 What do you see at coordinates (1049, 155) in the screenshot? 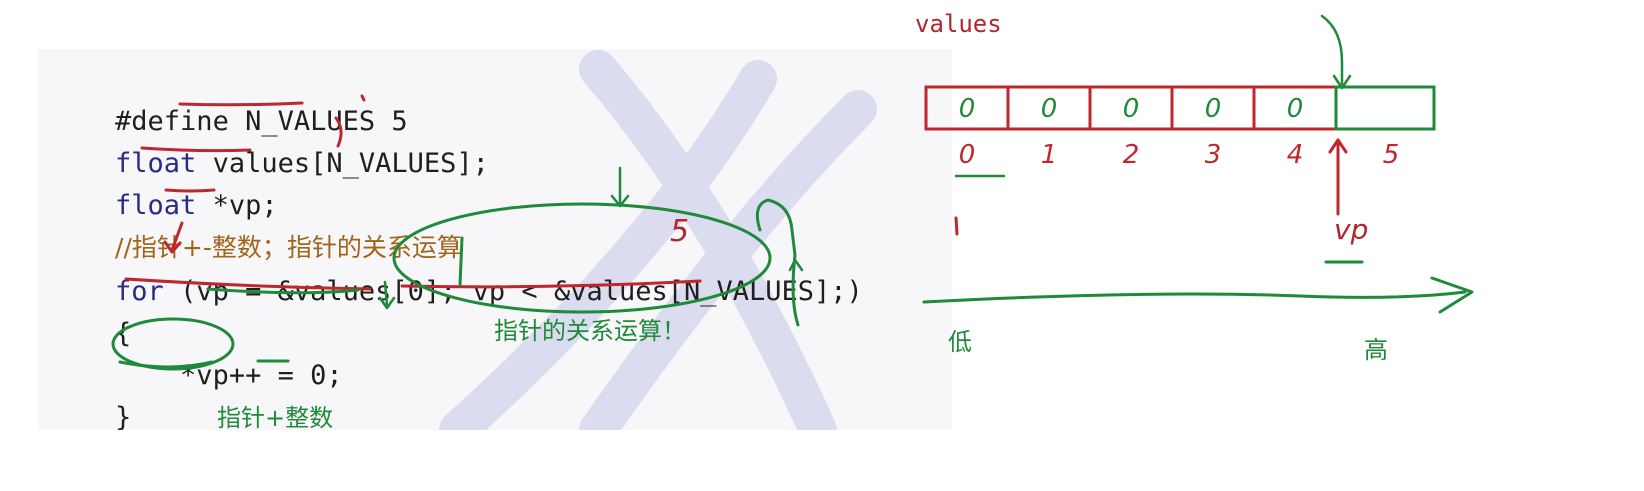
I see `array-index-label: 1` at bounding box center [1049, 155].